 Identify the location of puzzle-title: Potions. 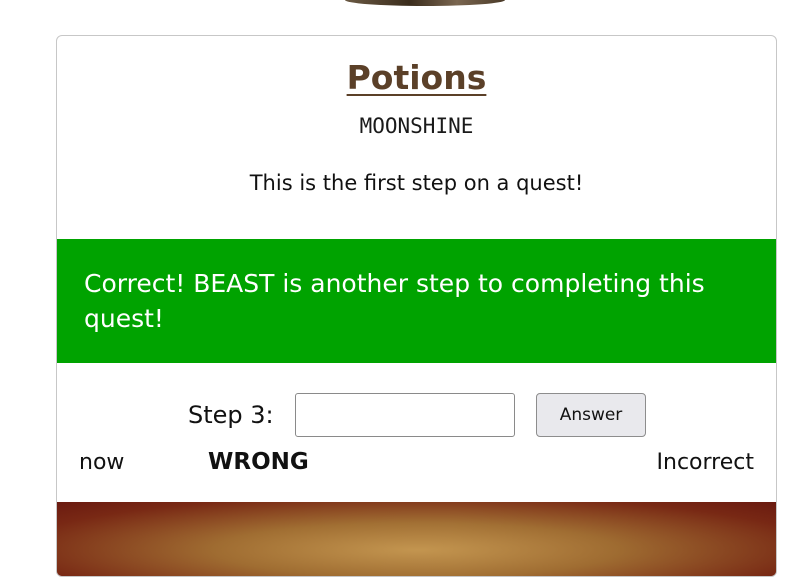
(416, 77).